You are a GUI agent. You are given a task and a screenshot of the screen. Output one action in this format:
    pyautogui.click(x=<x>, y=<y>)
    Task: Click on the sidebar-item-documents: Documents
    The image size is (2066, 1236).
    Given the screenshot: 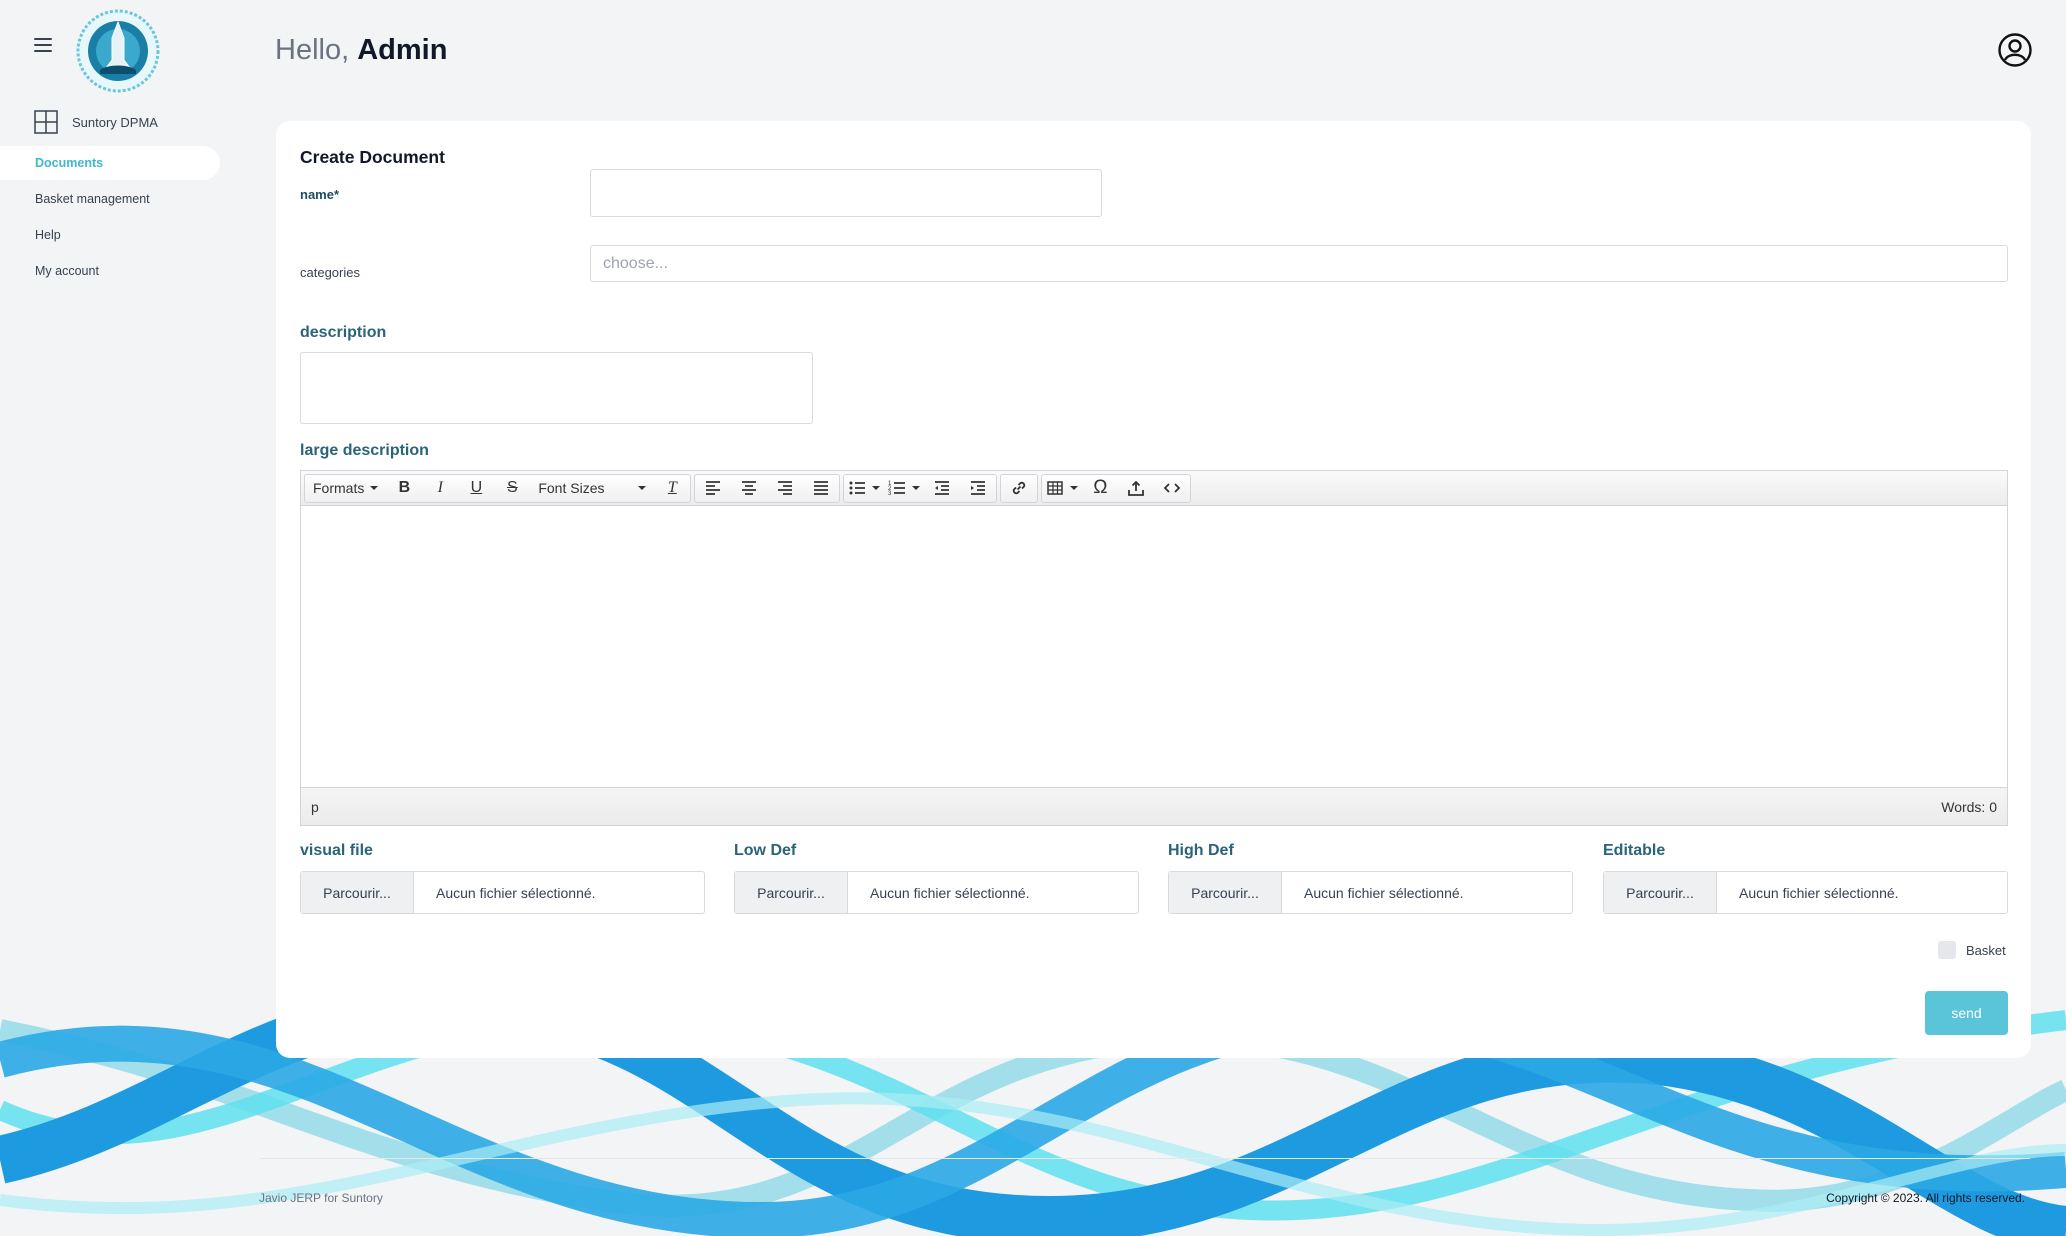 What is the action you would take?
    pyautogui.click(x=110, y=163)
    